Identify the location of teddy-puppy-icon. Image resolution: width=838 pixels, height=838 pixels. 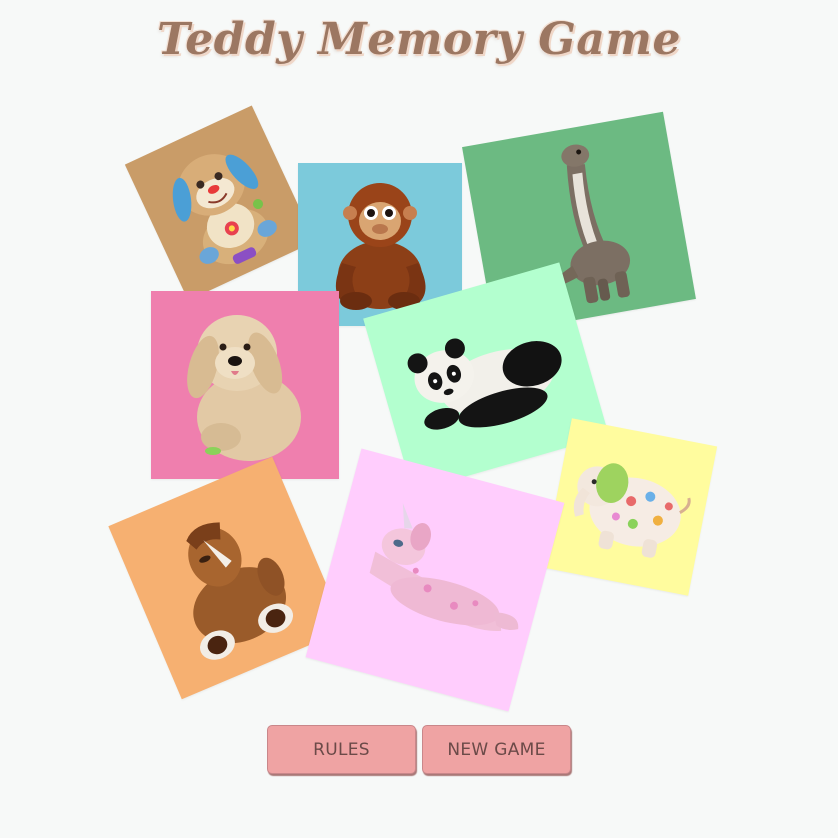
(244, 388).